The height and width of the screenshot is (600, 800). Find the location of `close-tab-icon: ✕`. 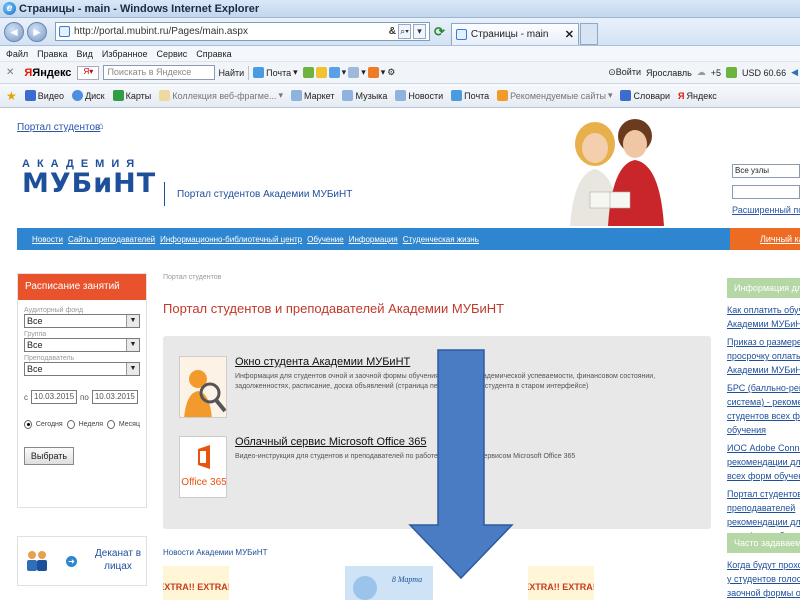

close-tab-icon: ✕ is located at coordinates (569, 34).